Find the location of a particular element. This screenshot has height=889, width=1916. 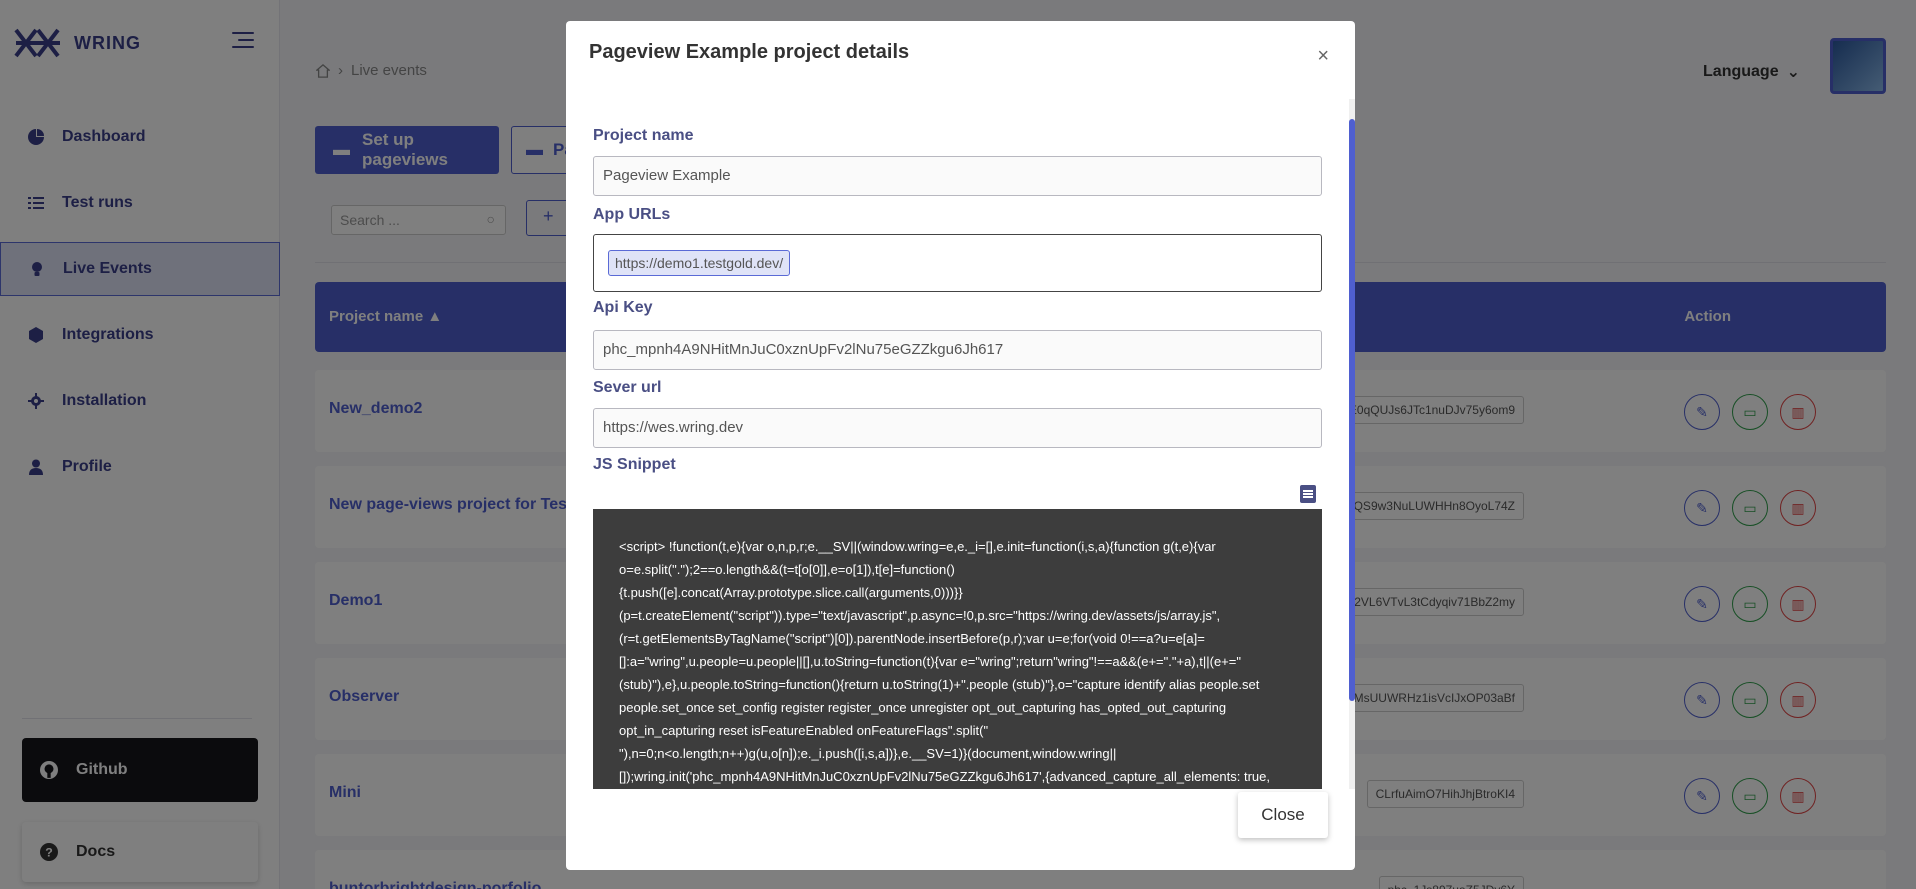

modal-scrollbar is located at coordinates (1352, 444).